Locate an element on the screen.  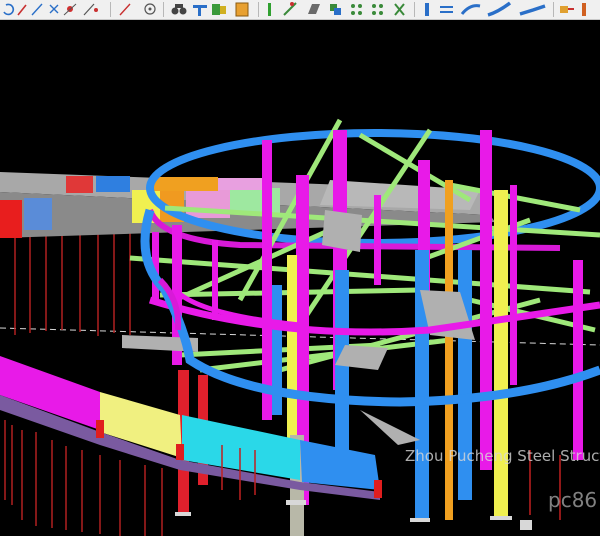
measure-icon is located at coordinates (90, 9).